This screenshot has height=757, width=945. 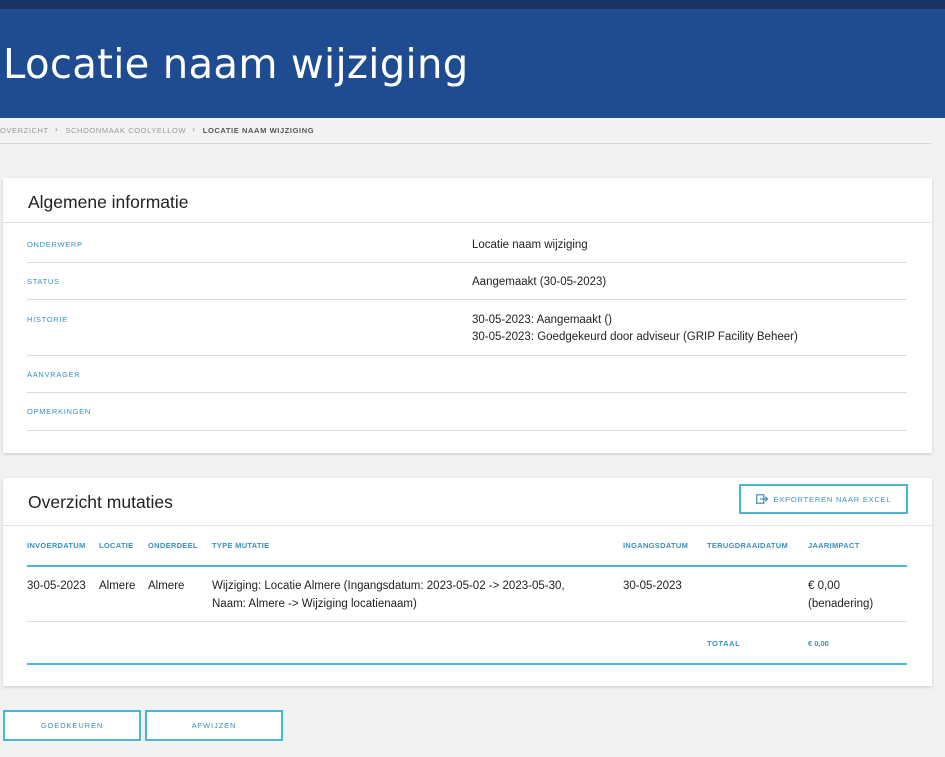 What do you see at coordinates (472, 63) in the screenshot?
I see `page-header: Locatie naam wijziging` at bounding box center [472, 63].